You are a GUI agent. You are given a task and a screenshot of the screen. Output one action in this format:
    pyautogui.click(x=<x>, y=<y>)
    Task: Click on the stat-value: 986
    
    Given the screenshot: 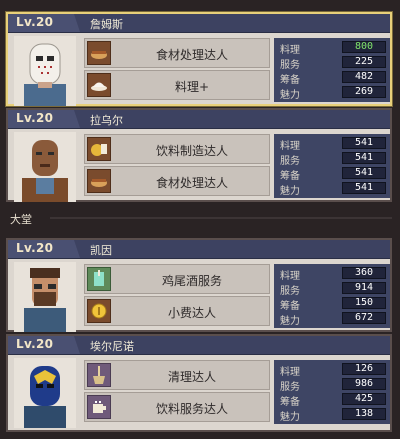 What is the action you would take?
    pyautogui.click(x=364, y=384)
    